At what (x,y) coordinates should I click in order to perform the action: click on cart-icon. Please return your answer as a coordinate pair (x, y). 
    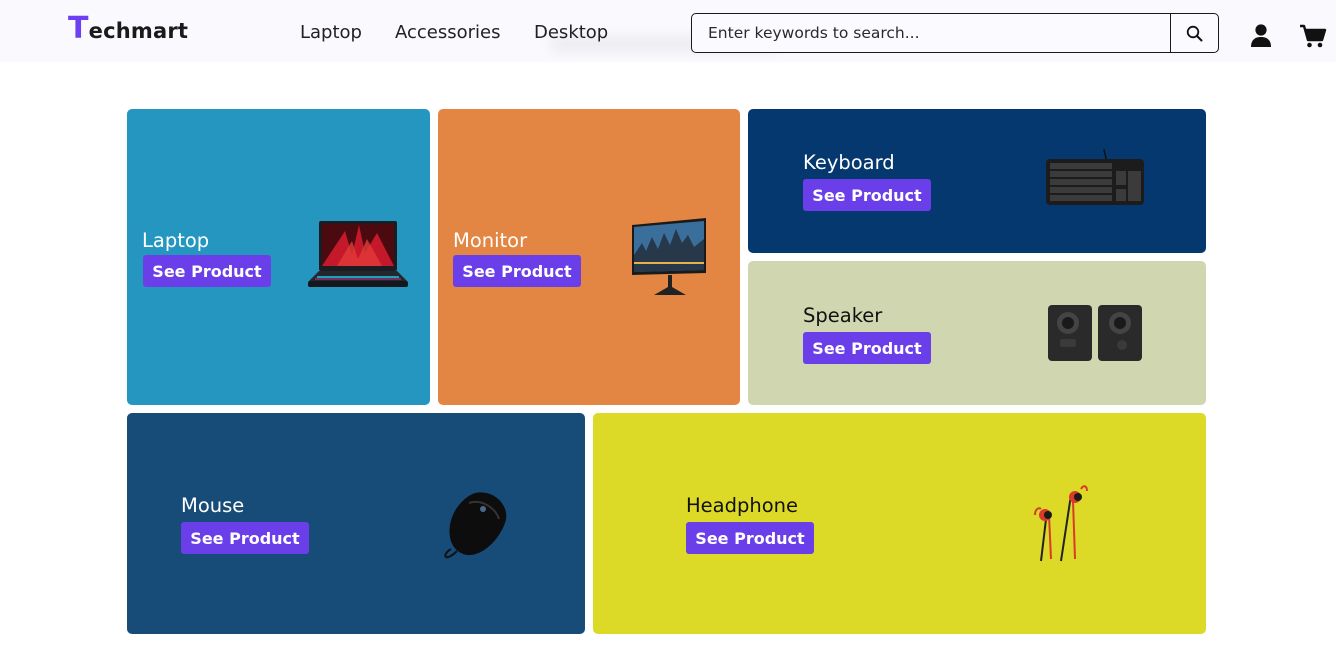
    Looking at the image, I should click on (1313, 36).